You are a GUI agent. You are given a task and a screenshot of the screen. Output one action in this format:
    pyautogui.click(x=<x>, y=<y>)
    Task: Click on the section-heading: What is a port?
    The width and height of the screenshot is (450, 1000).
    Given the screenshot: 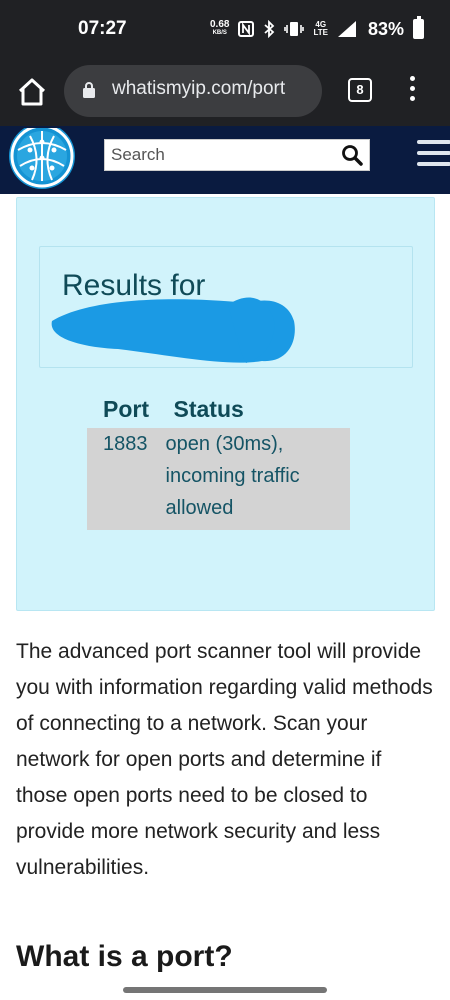 What is the action you would take?
    pyautogui.click(x=124, y=956)
    